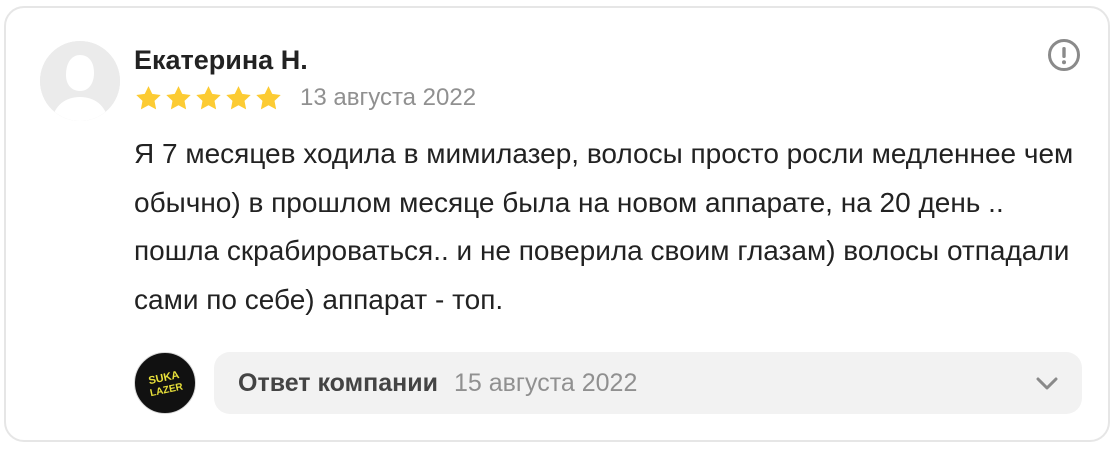 The height and width of the screenshot is (450, 1120). I want to click on company-reply-date: 15 августа 2022, so click(545, 382).